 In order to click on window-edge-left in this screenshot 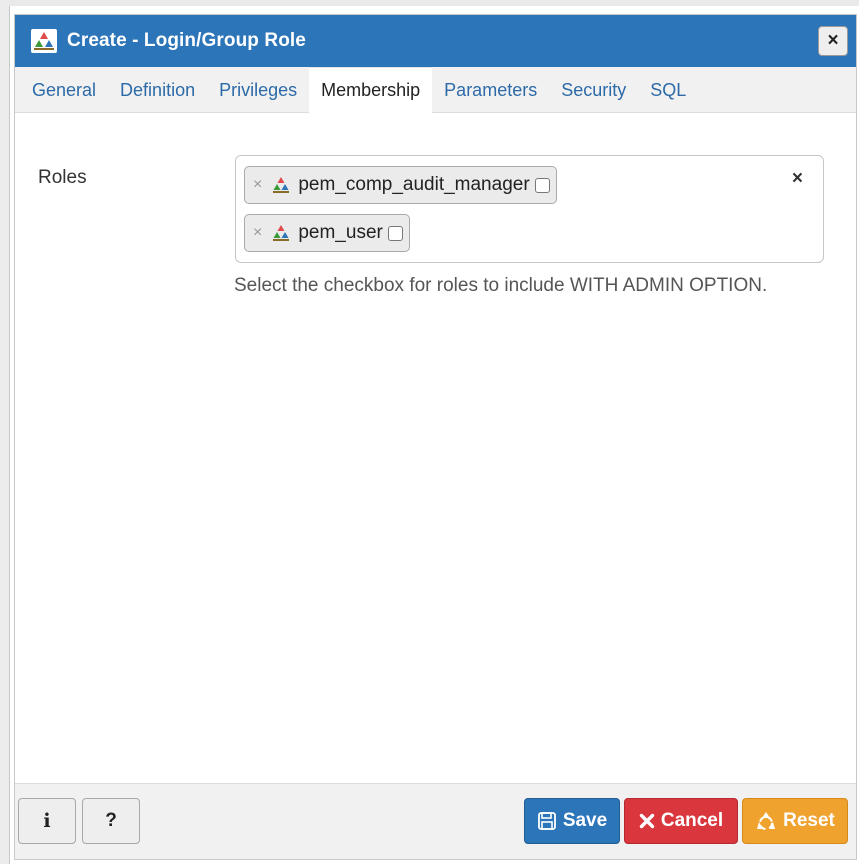, I will do `click(5, 432)`.